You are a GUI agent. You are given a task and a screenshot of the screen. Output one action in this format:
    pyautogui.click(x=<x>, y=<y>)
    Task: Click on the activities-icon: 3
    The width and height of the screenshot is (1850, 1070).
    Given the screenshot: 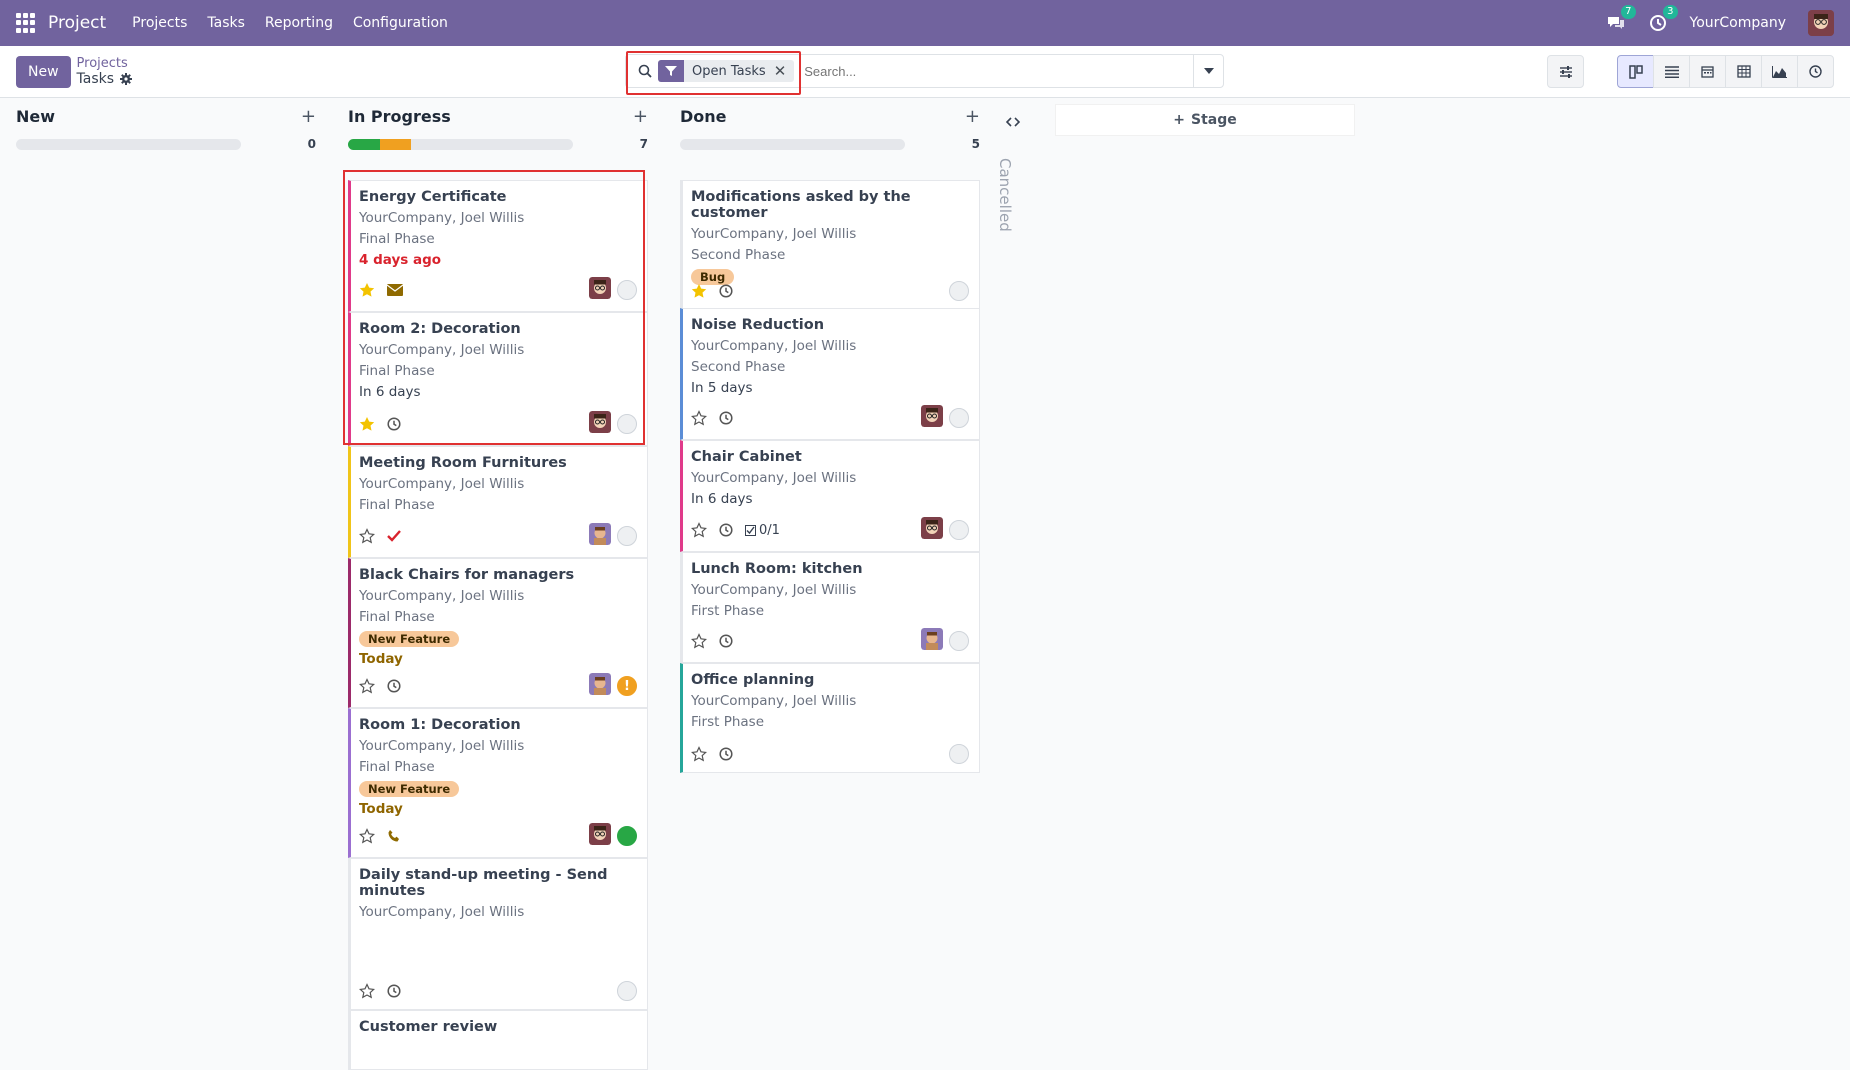 What is the action you would take?
    pyautogui.click(x=1663, y=19)
    